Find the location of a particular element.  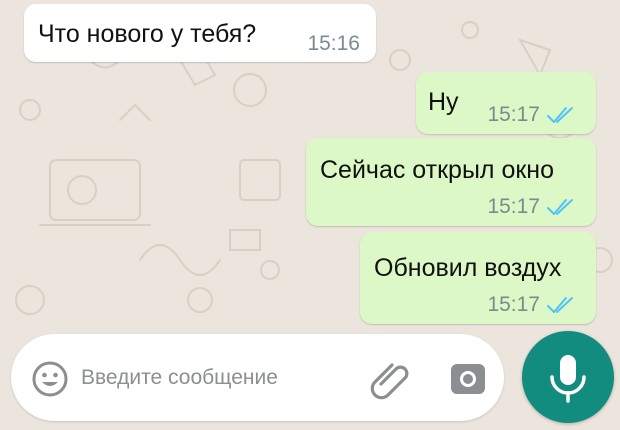

message-text: Что нового у тебя? is located at coordinates (147, 34).